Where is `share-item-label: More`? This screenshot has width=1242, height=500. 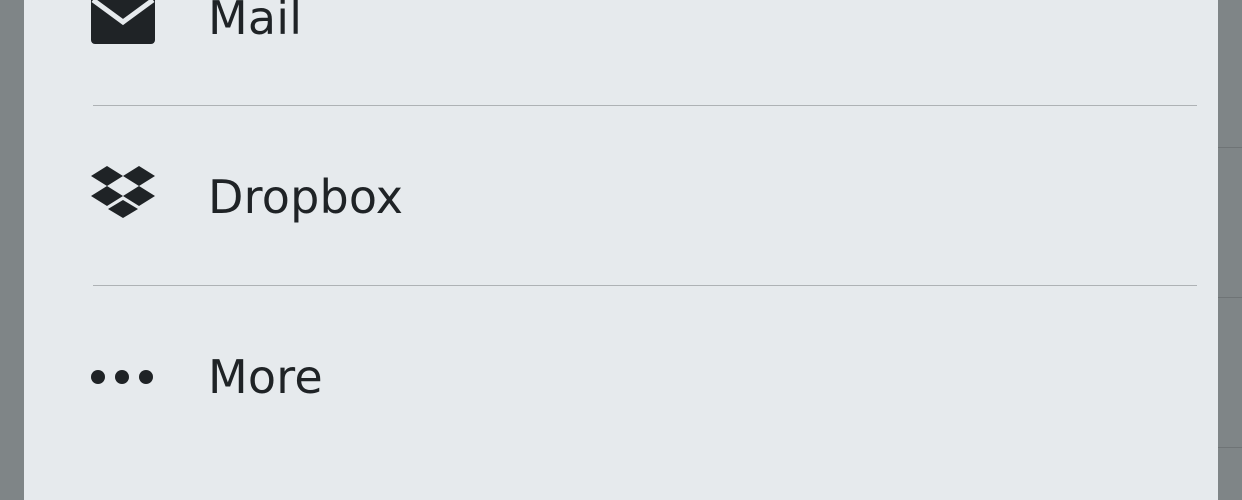 share-item-label: More is located at coordinates (265, 377).